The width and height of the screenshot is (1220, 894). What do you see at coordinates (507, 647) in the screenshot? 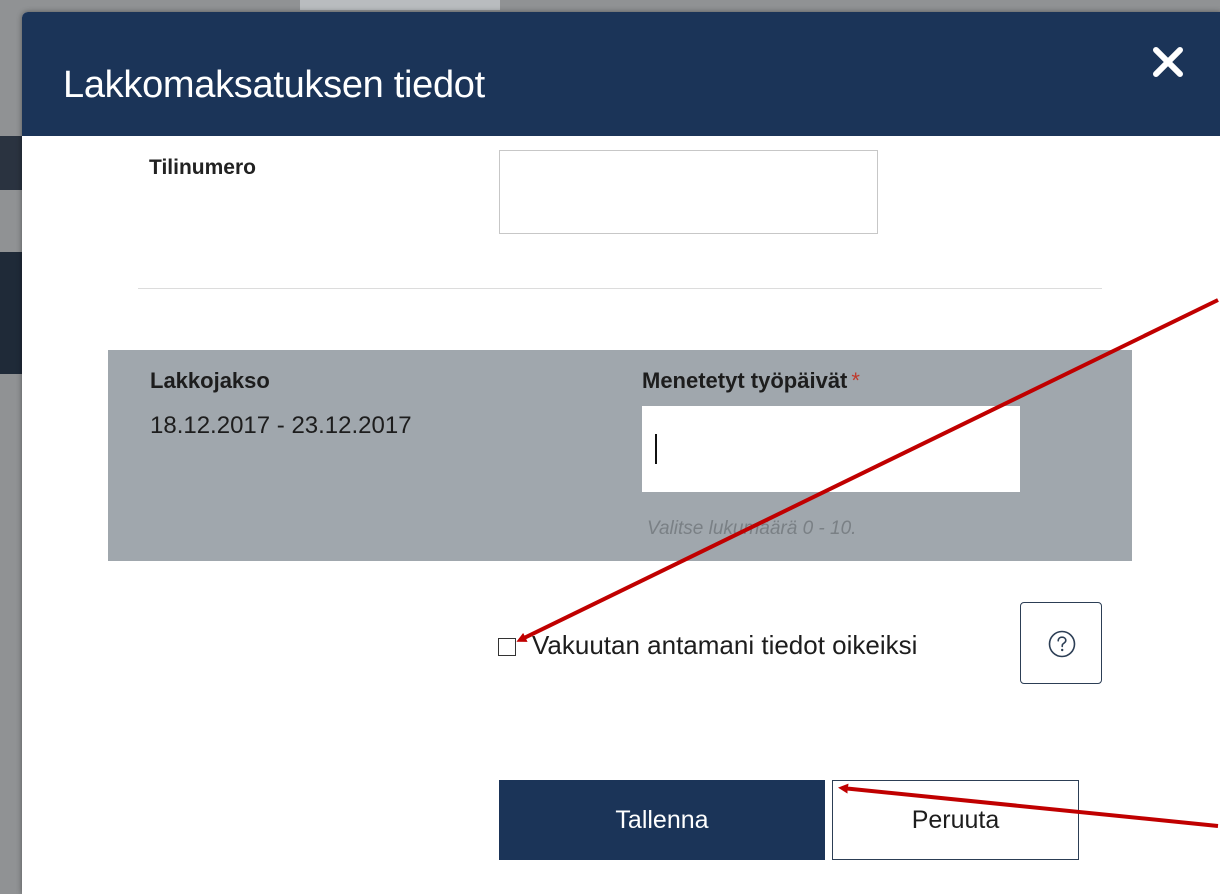
I see `confirm-checkbox` at bounding box center [507, 647].